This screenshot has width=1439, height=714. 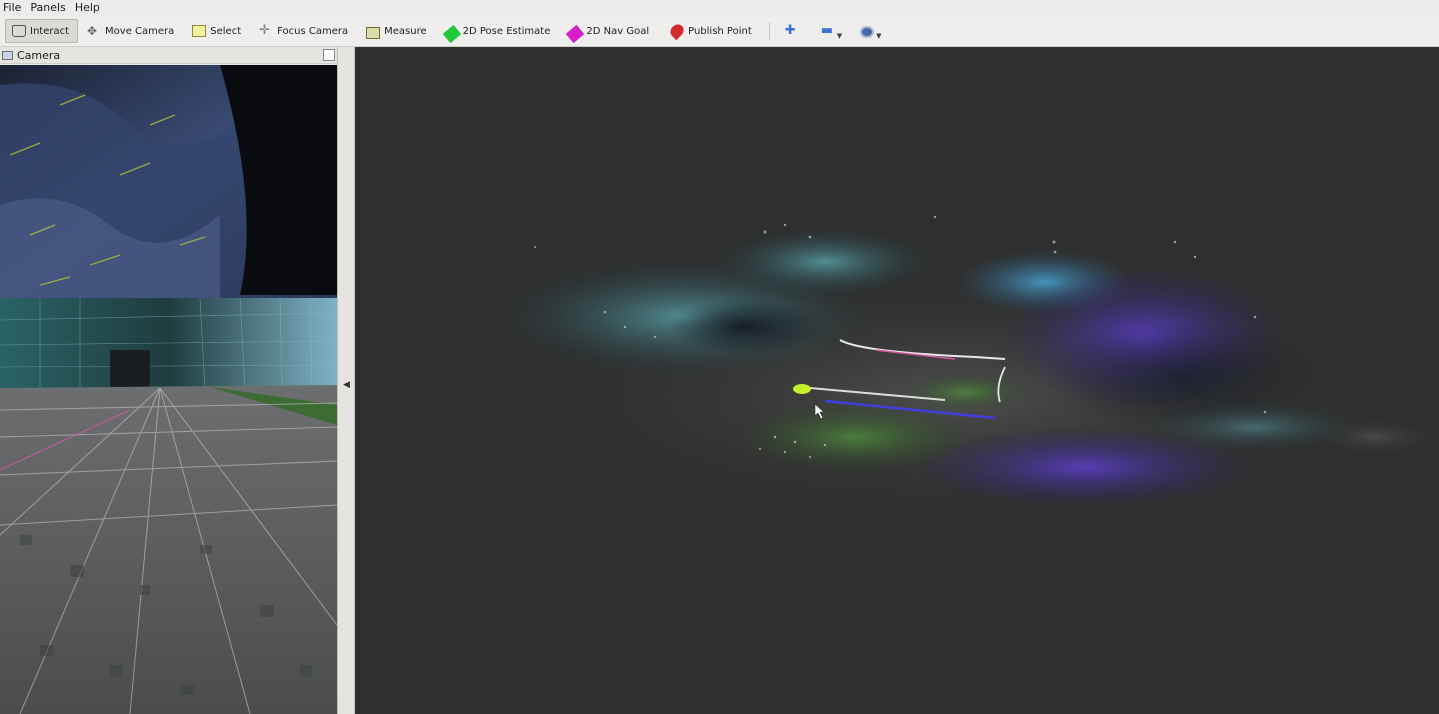 I want to click on select-label: Select, so click(x=226, y=31).